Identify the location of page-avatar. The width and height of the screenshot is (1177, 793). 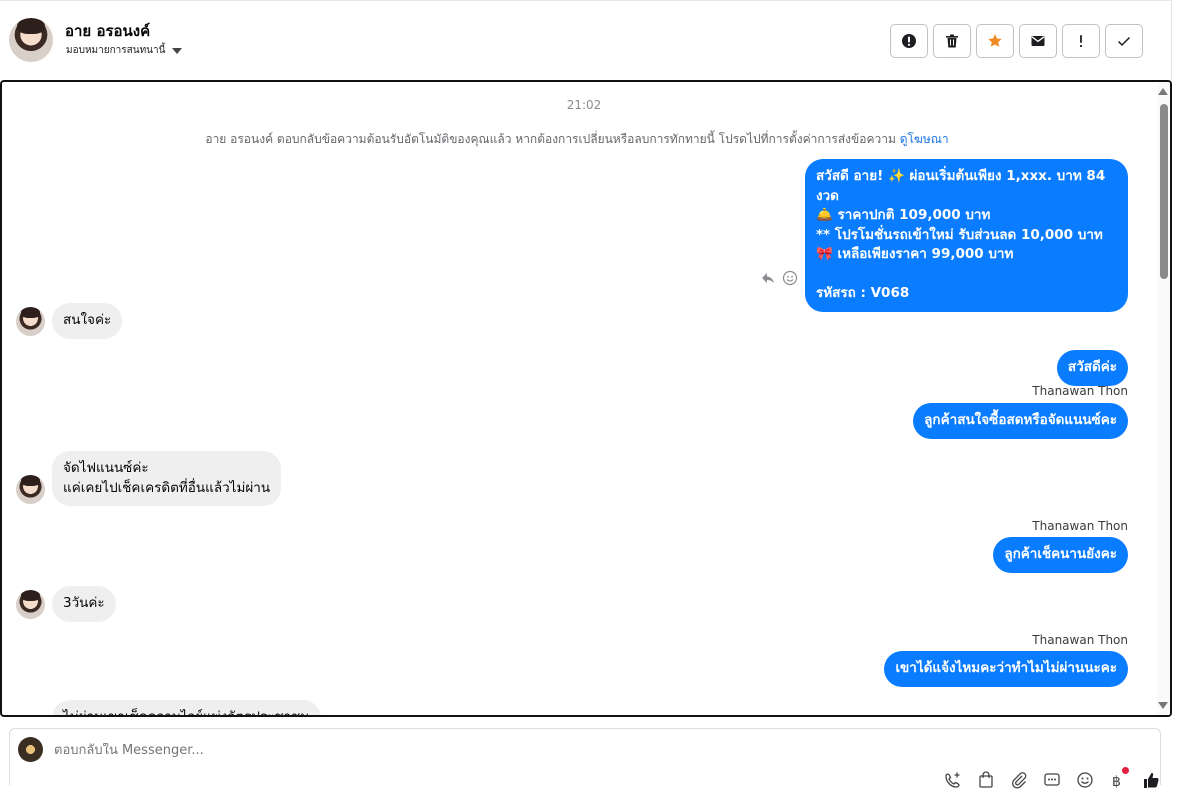
(30, 749).